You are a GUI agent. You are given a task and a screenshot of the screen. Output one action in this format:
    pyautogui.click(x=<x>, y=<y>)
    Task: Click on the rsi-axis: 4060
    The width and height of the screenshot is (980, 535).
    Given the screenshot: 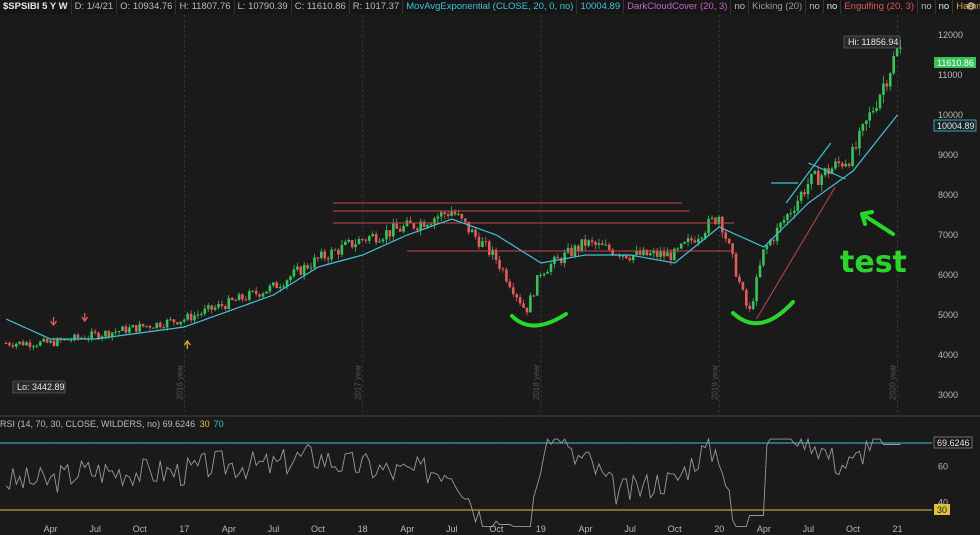 What is the action you would take?
    pyautogui.click(x=943, y=484)
    